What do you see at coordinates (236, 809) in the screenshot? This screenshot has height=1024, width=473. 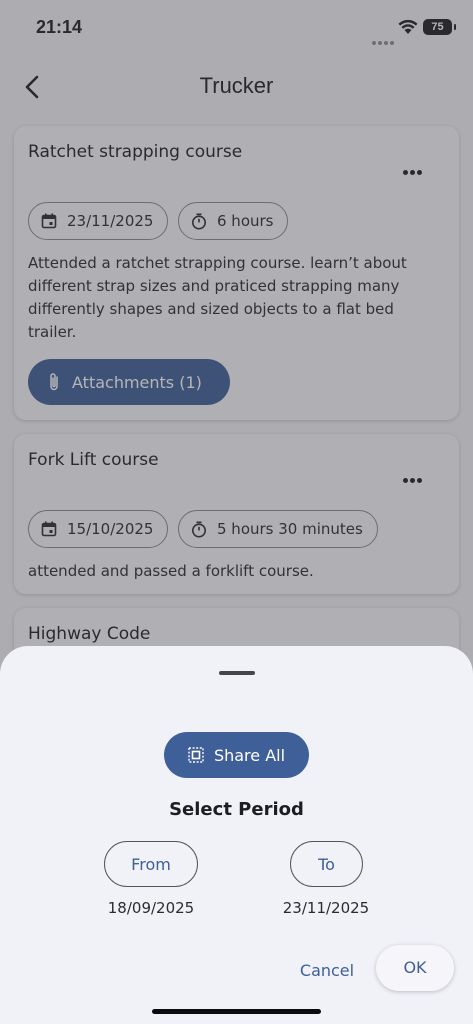 I see `select-period-heading: Select Period` at bounding box center [236, 809].